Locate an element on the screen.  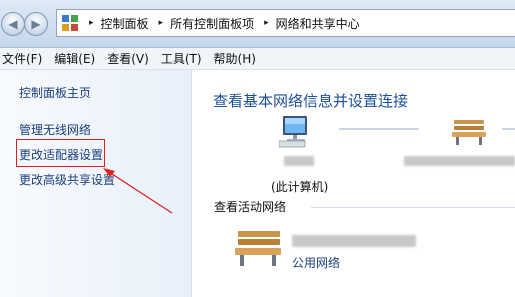
sidebar-item-manage-wireless: 管理无线网络 is located at coordinates (55, 129).